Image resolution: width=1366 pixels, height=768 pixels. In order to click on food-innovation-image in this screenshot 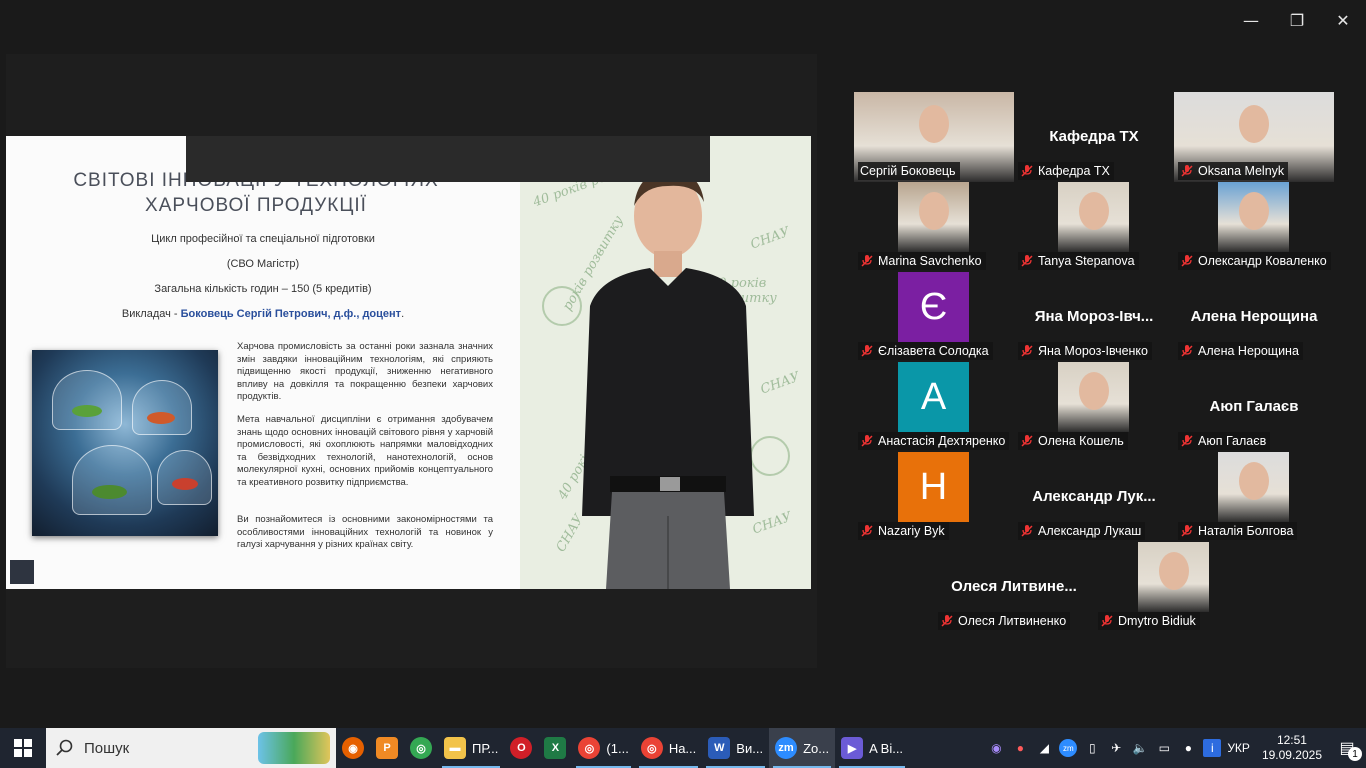, I will do `click(125, 443)`.